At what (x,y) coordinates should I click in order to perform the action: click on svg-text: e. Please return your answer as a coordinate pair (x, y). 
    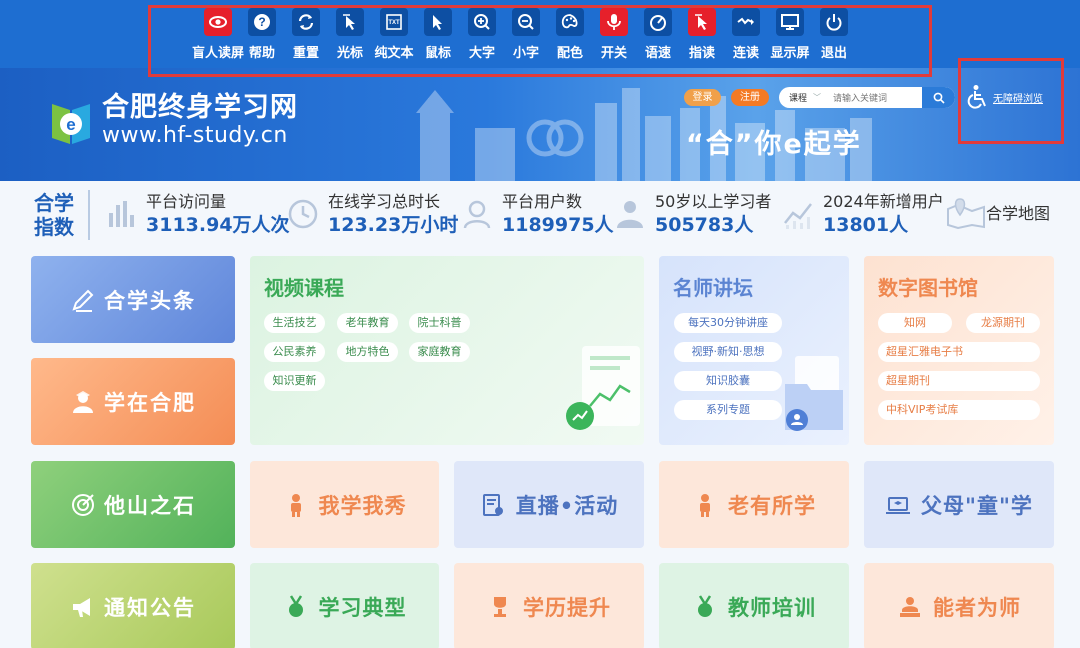
    Looking at the image, I should click on (70, 124).